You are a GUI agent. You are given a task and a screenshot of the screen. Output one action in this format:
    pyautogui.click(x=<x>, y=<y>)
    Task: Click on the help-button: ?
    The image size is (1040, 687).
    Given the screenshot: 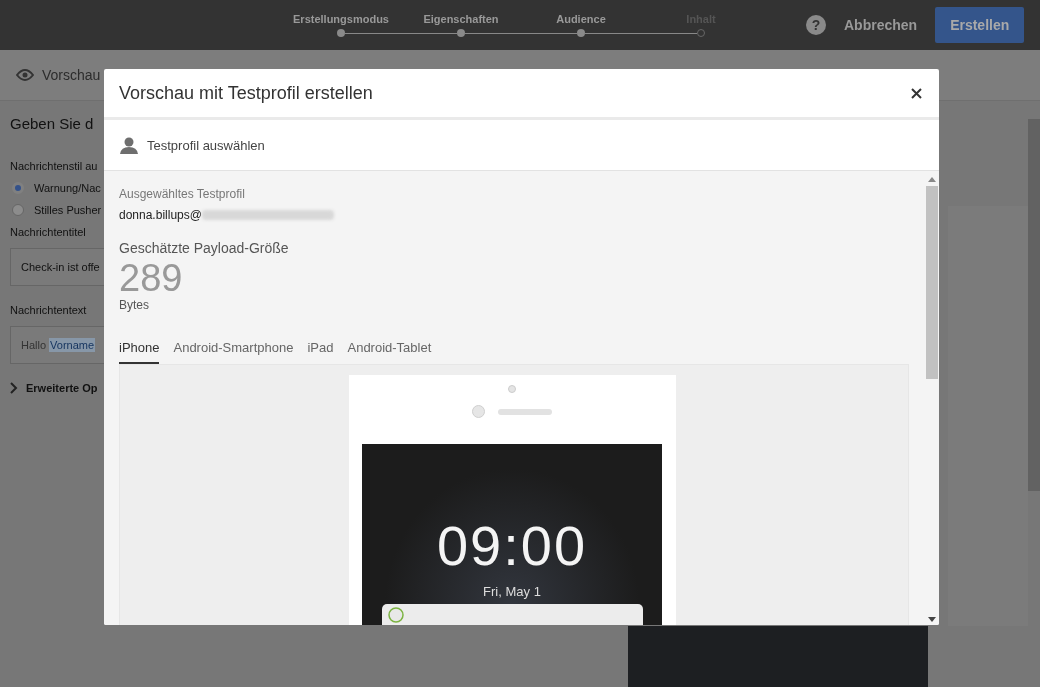 What is the action you would take?
    pyautogui.click(x=816, y=25)
    